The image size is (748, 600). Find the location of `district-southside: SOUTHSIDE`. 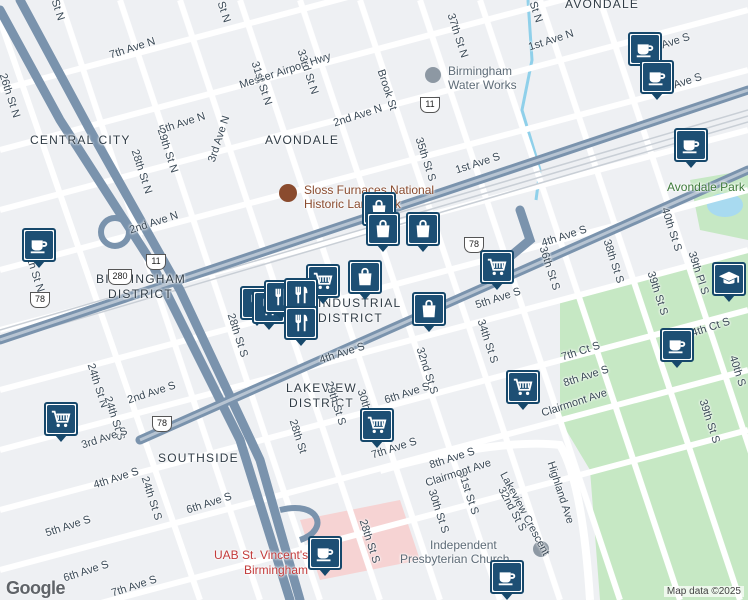

district-southside: SOUTHSIDE is located at coordinates (198, 458).